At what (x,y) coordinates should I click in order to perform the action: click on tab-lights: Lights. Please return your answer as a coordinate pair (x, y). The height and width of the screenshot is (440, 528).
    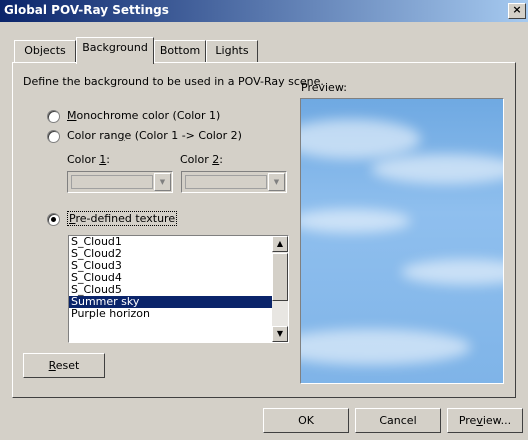
    Looking at the image, I should click on (232, 51).